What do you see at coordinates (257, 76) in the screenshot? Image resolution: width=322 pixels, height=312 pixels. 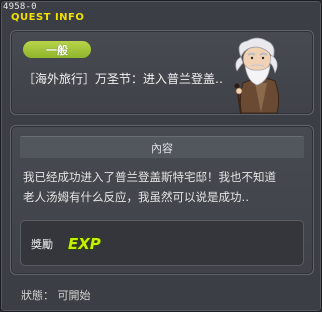 I see `old-man-npc-icon` at bounding box center [257, 76].